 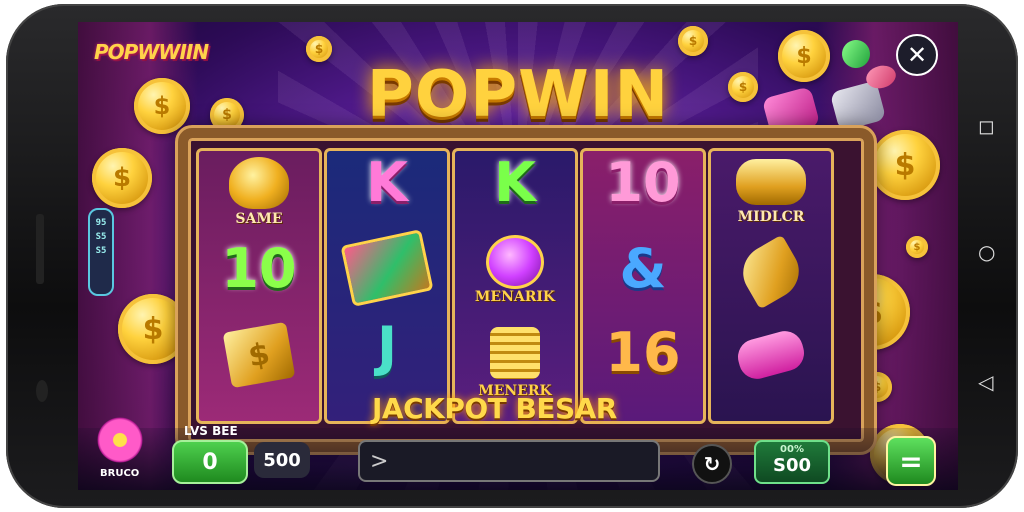 I want to click on win-label: 00%, so click(x=792, y=449).